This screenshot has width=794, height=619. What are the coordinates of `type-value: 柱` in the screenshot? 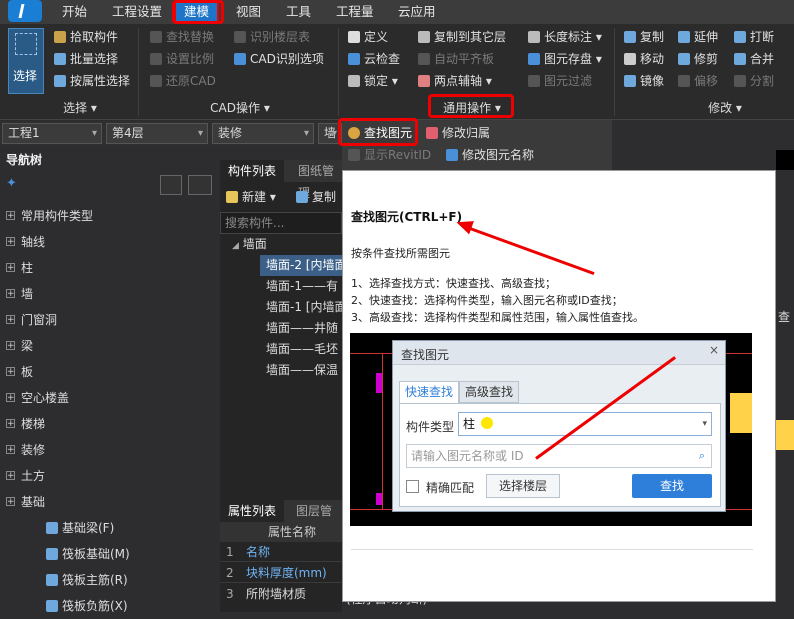 It's located at (469, 424).